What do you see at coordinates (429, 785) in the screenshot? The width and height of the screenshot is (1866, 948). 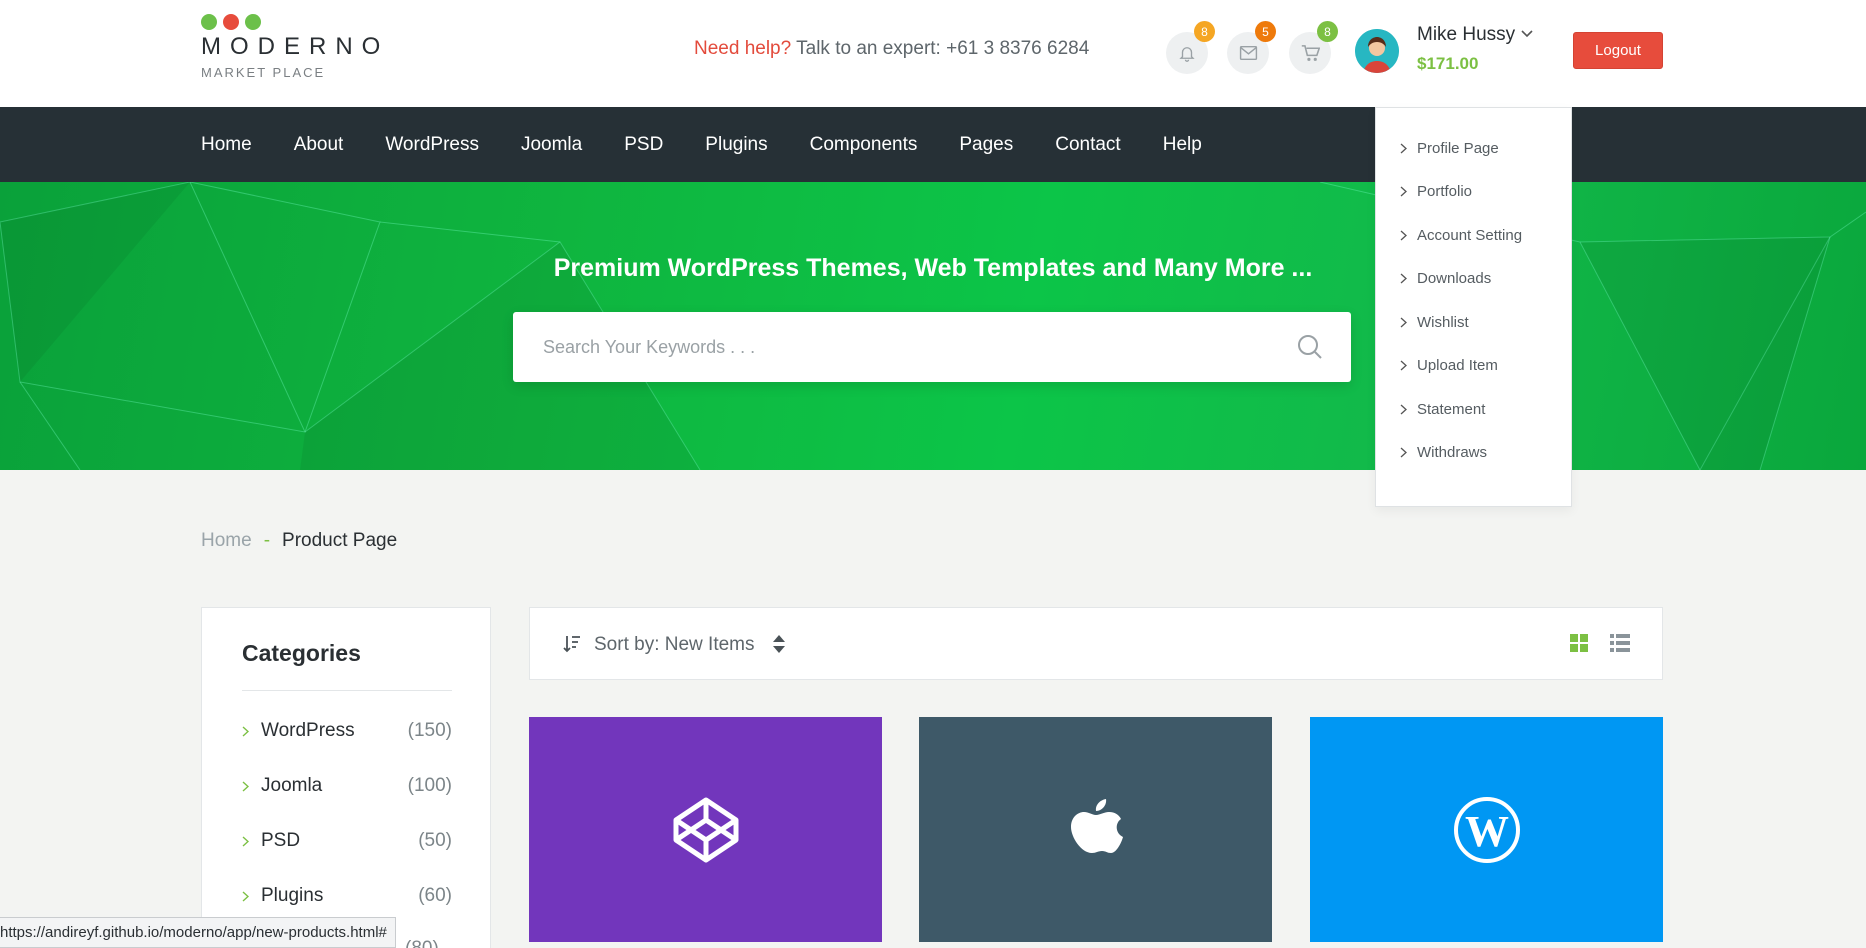 I see `category-count: (100)` at bounding box center [429, 785].